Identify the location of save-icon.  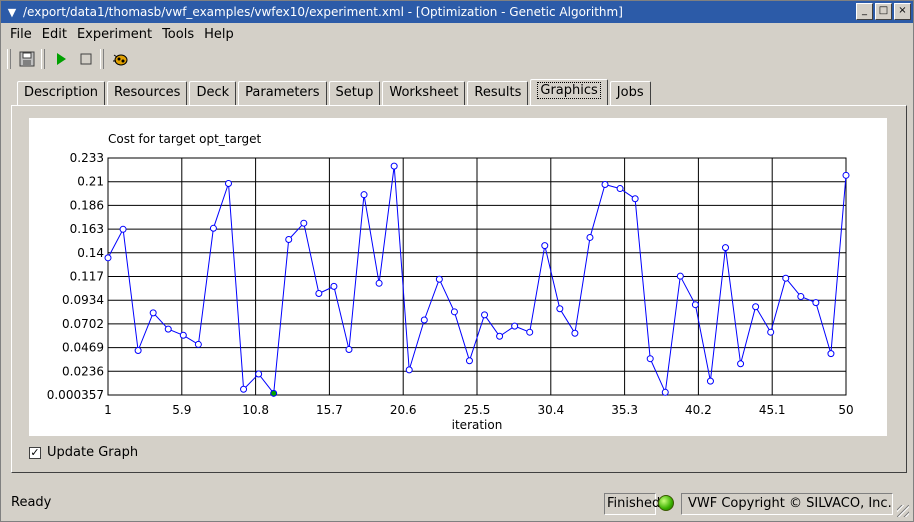
(27, 59).